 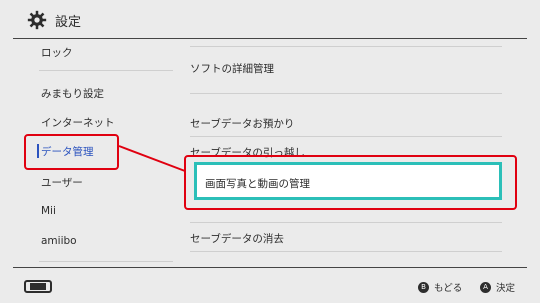 I want to click on confirm-button: A 決定, so click(x=497, y=287).